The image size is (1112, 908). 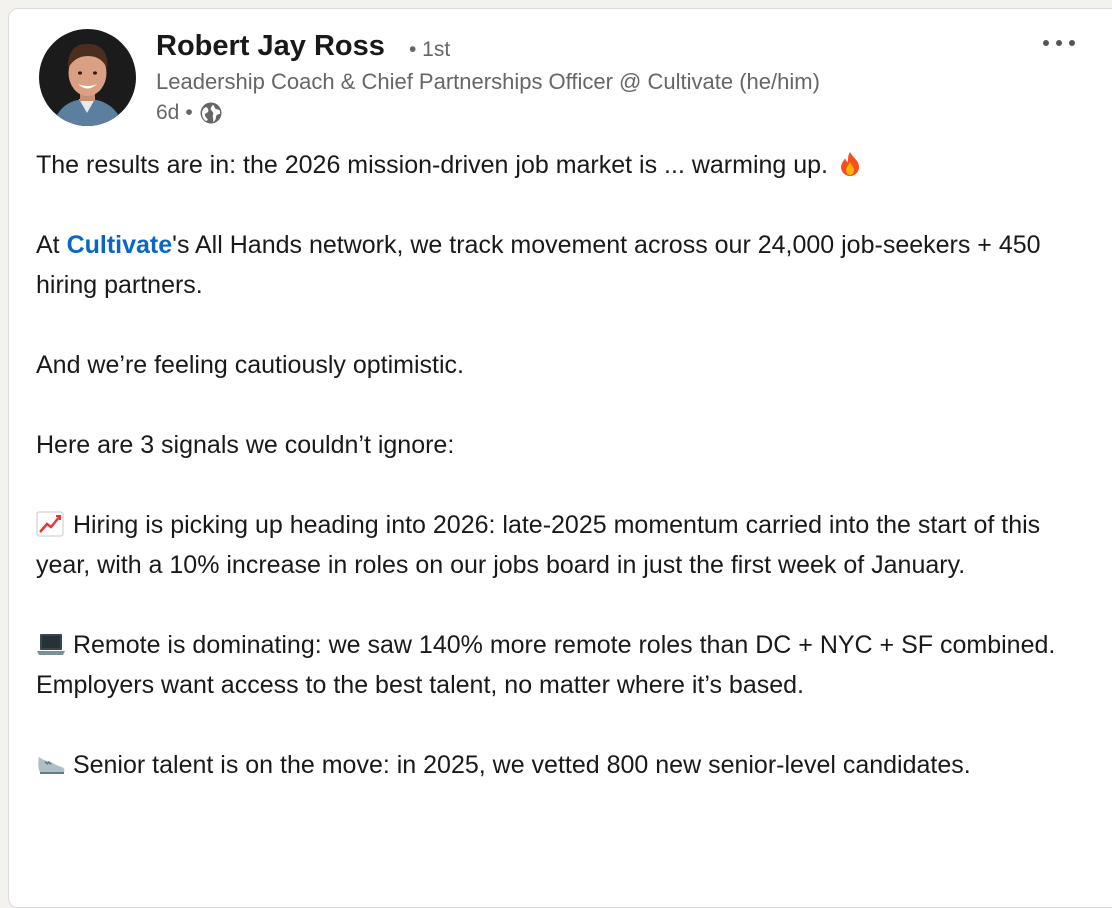 I want to click on connection-degree: • 1st, so click(x=430, y=49).